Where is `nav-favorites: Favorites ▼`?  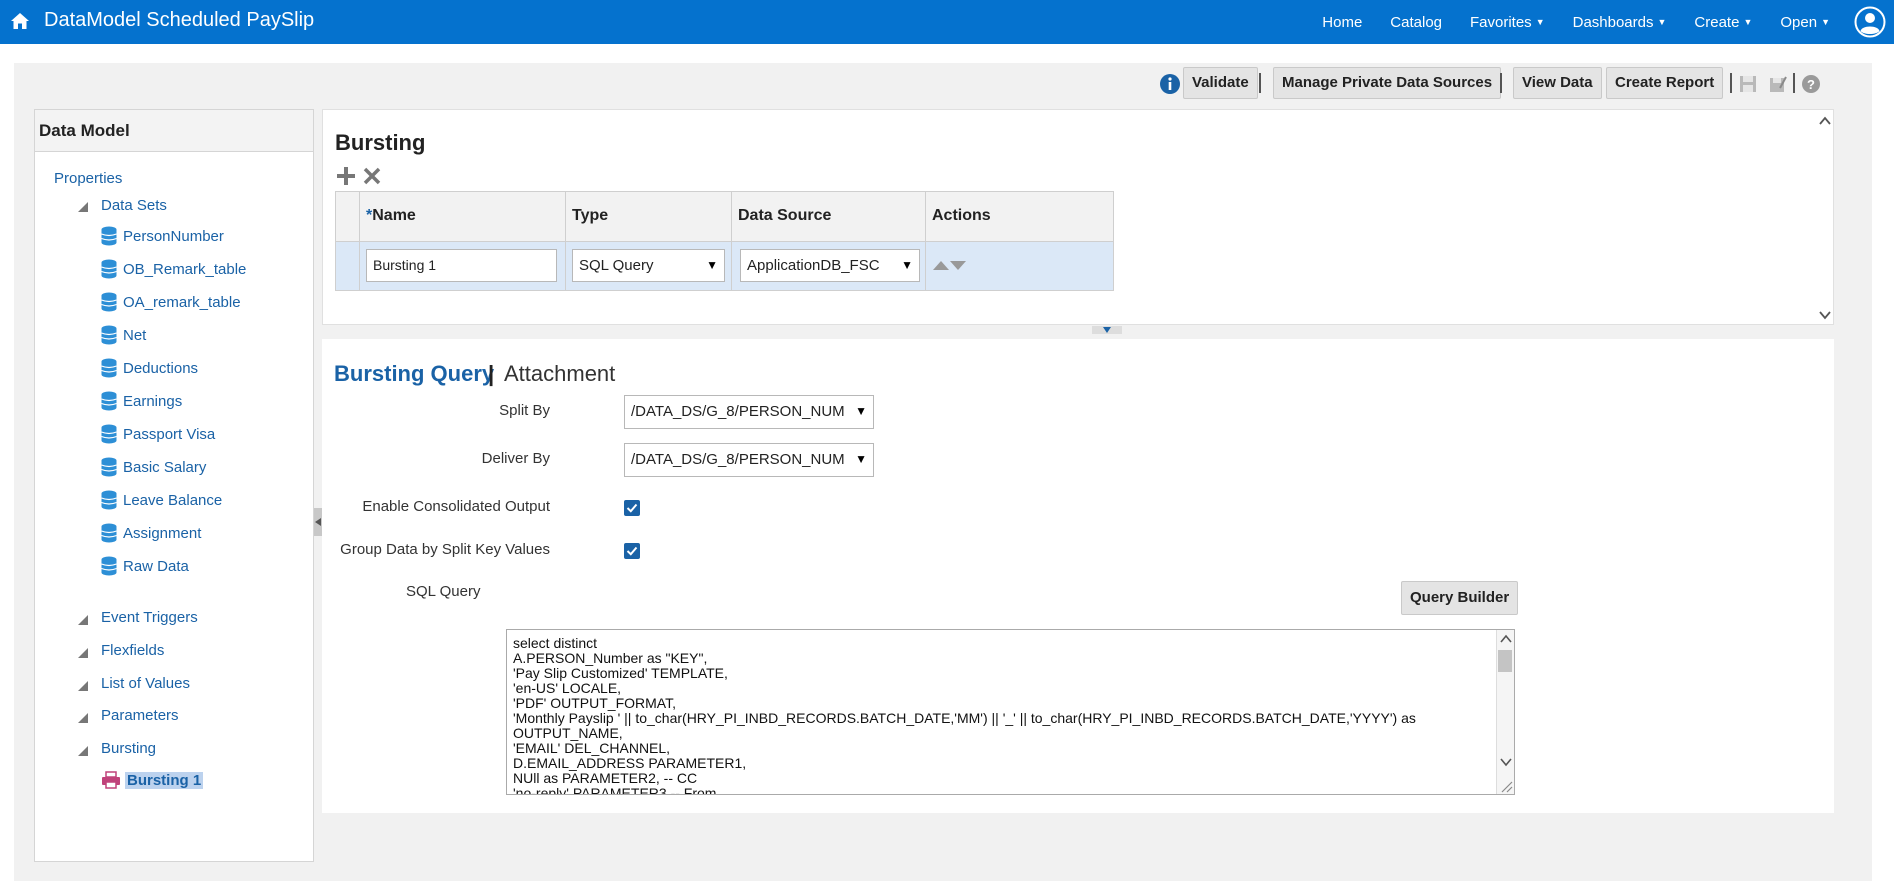
nav-favorites: Favorites ▼ is located at coordinates (1507, 22).